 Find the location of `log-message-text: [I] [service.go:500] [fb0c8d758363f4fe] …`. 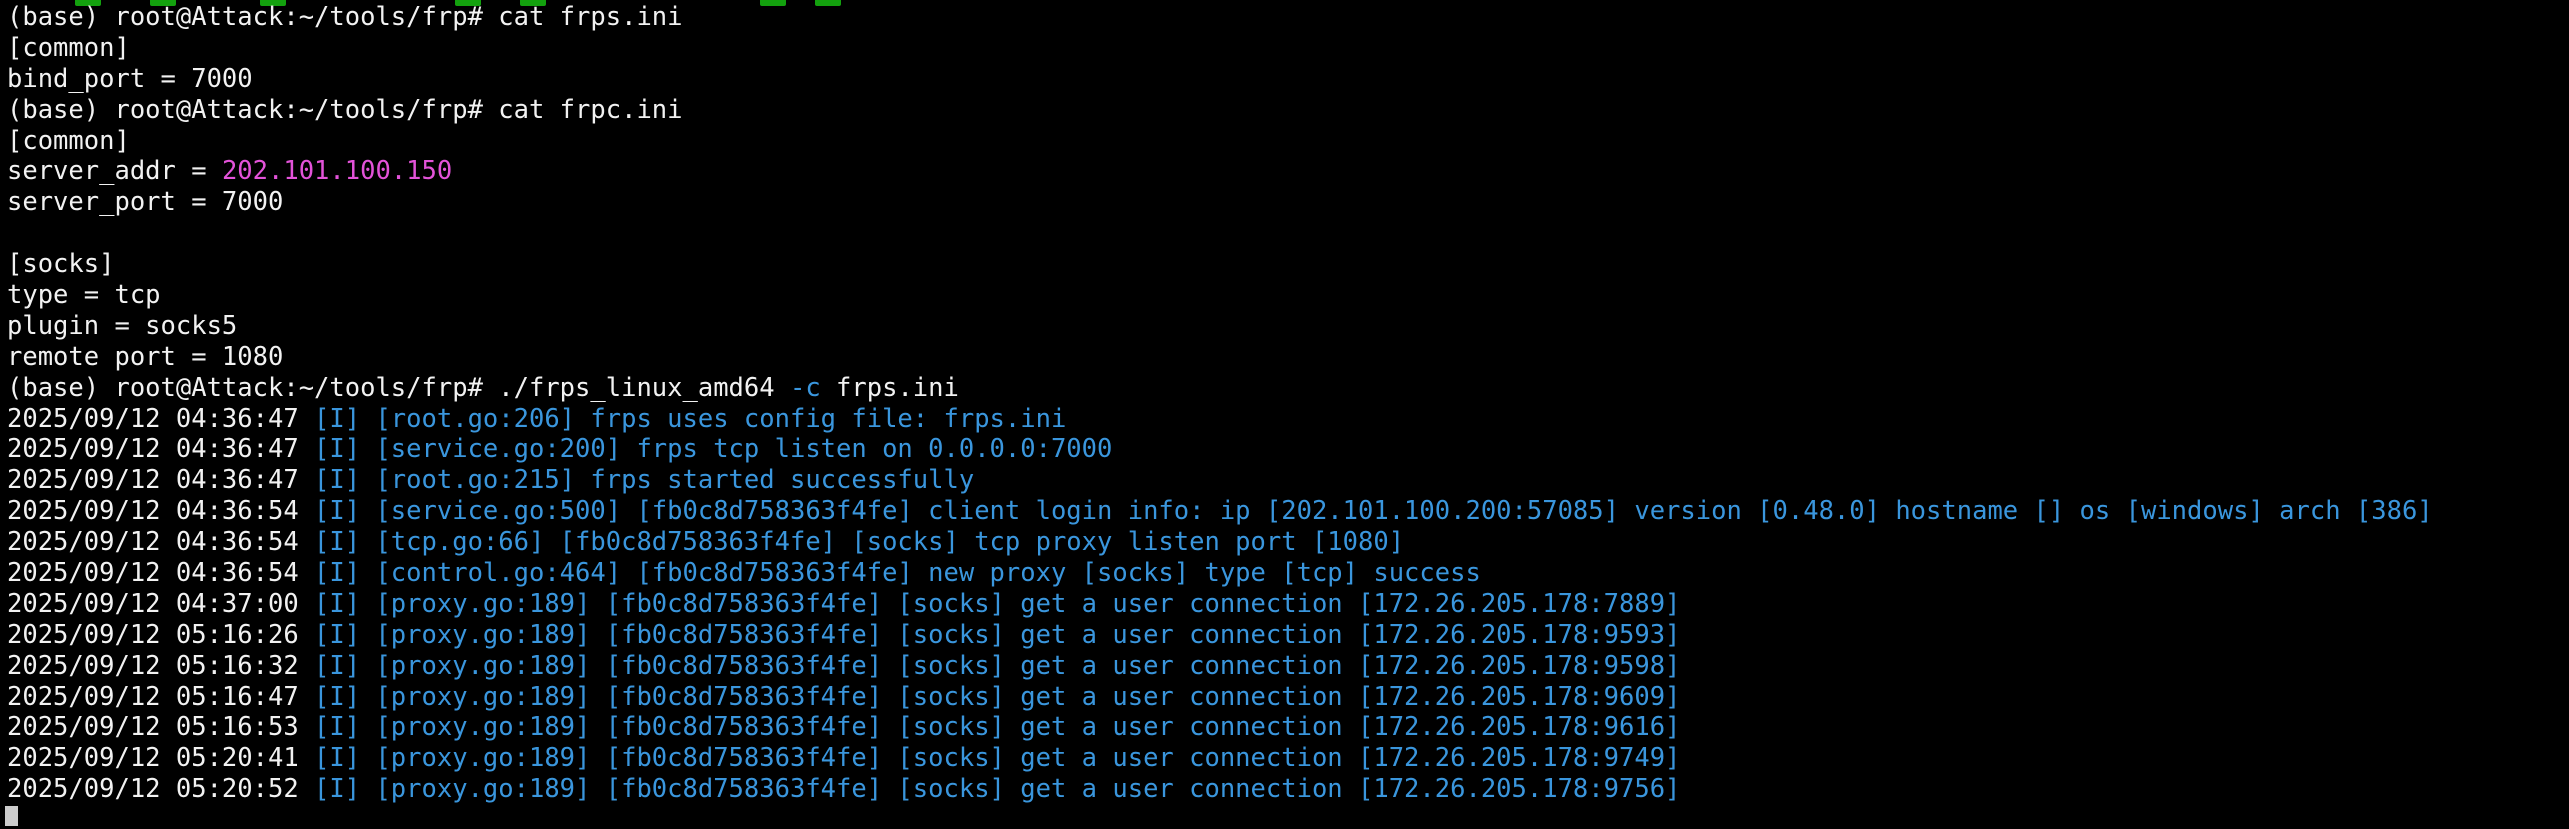

log-message-text: [I] [service.go:500] [fb0c8d758363f4fe] … is located at coordinates (1373, 511).